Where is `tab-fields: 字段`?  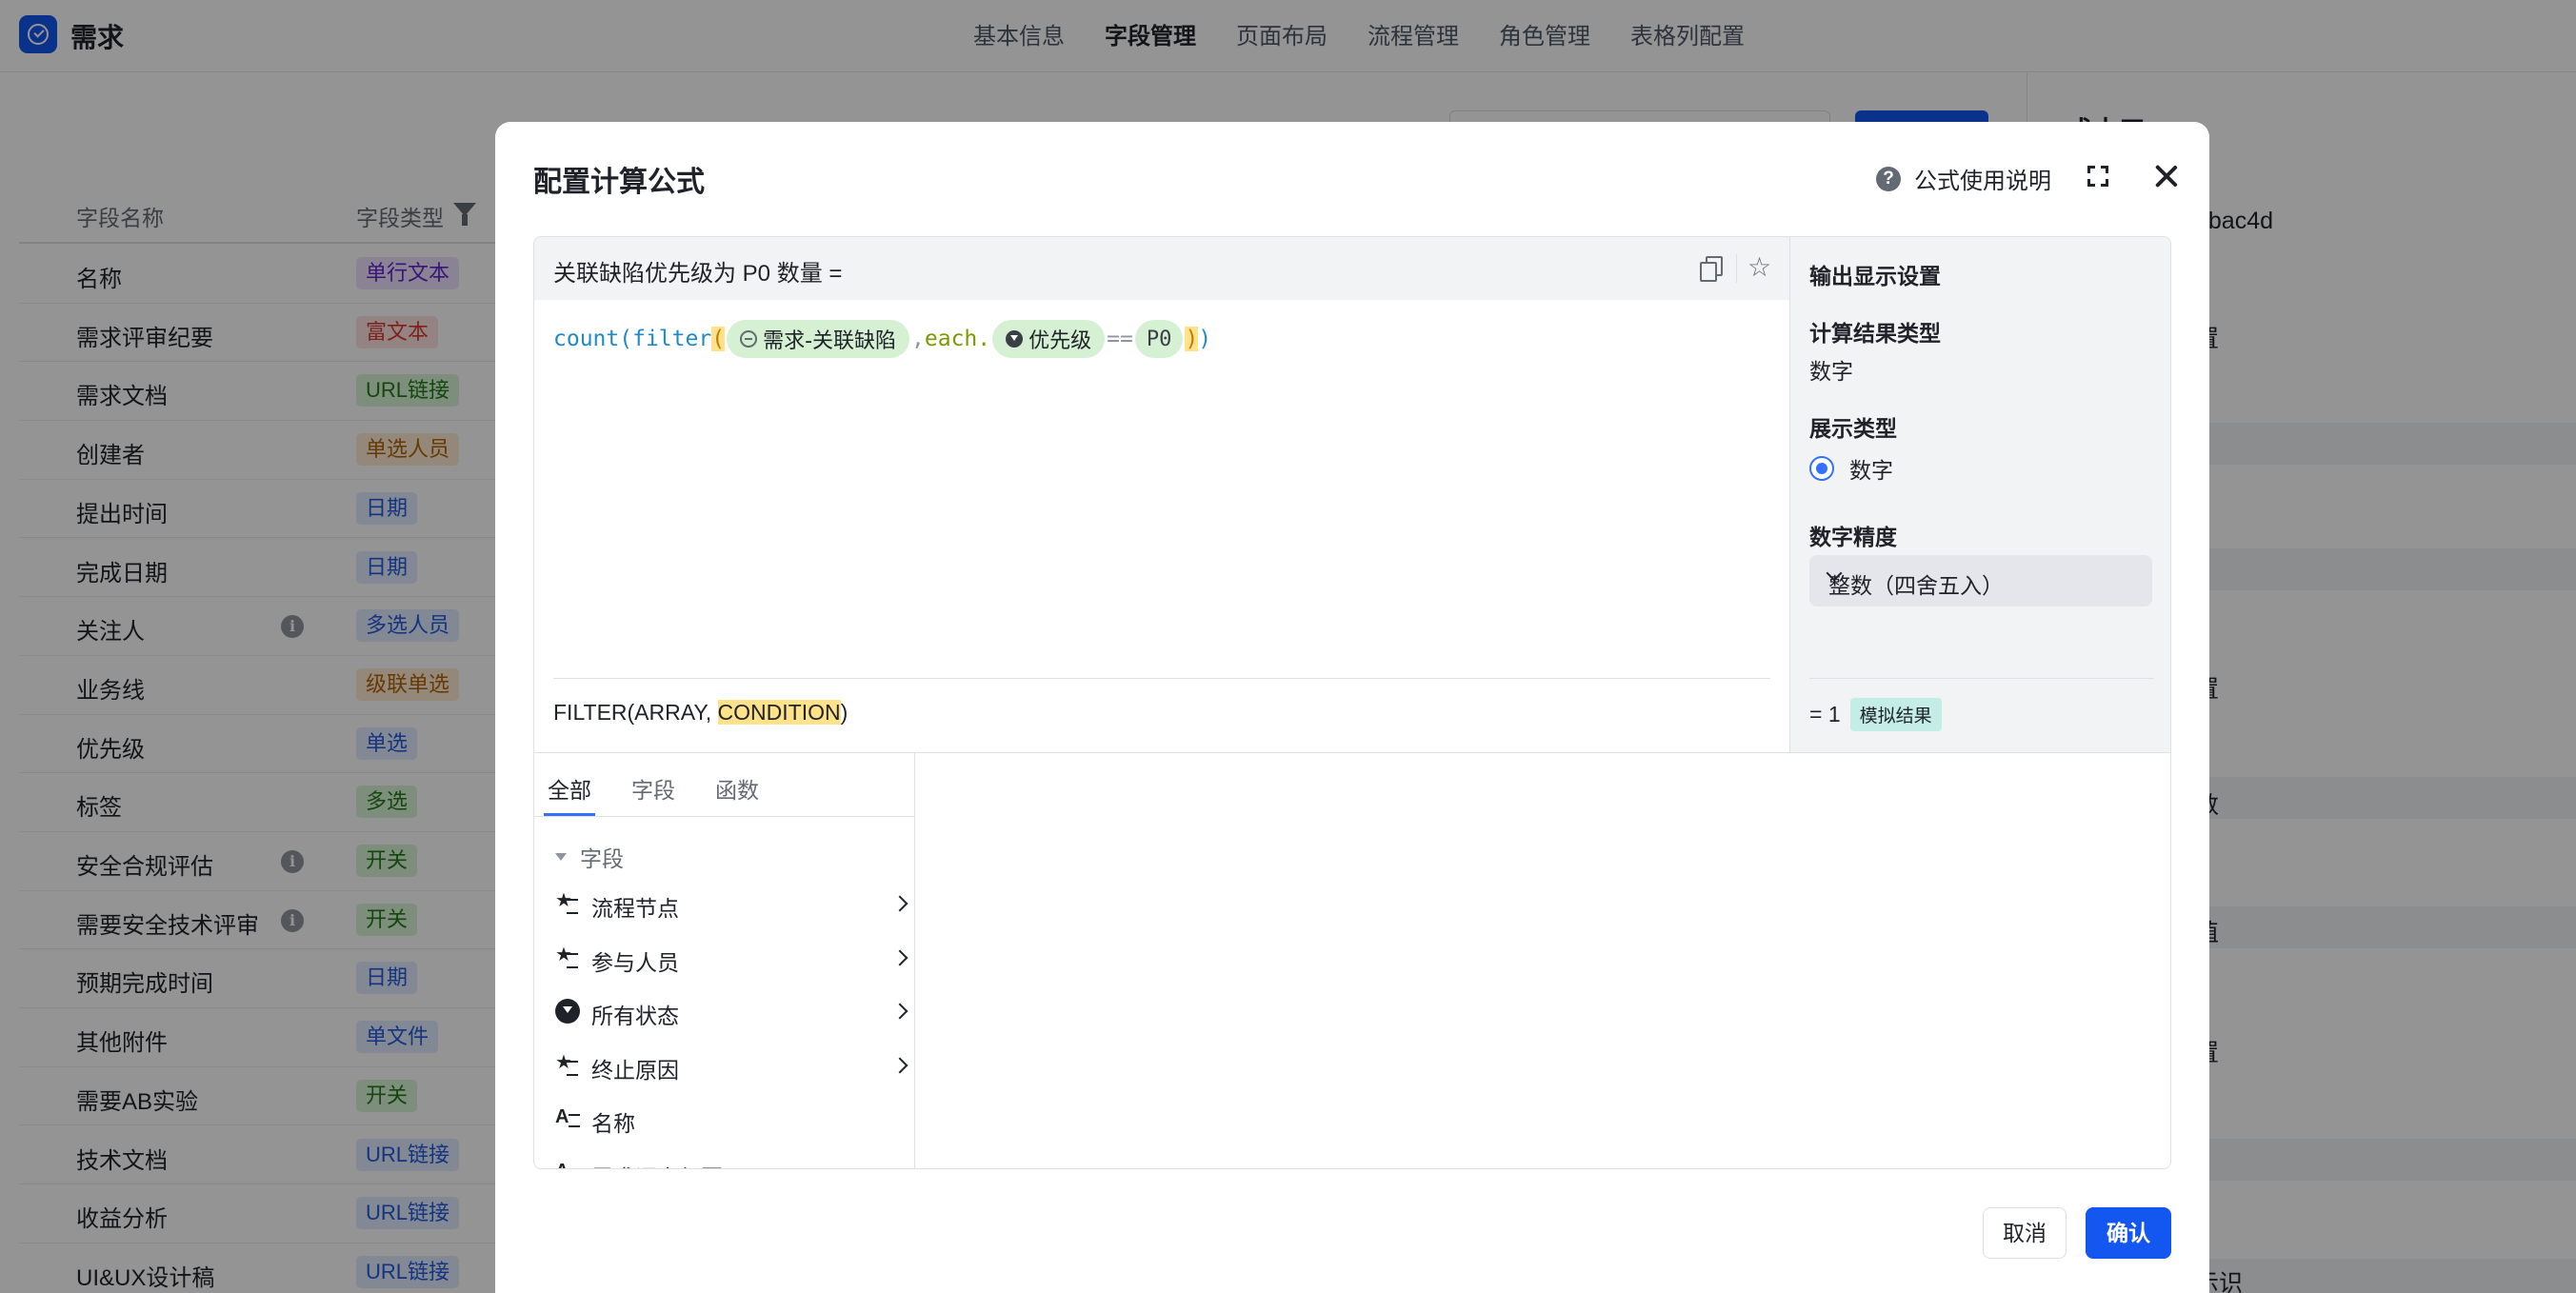 tab-fields: 字段 is located at coordinates (653, 784).